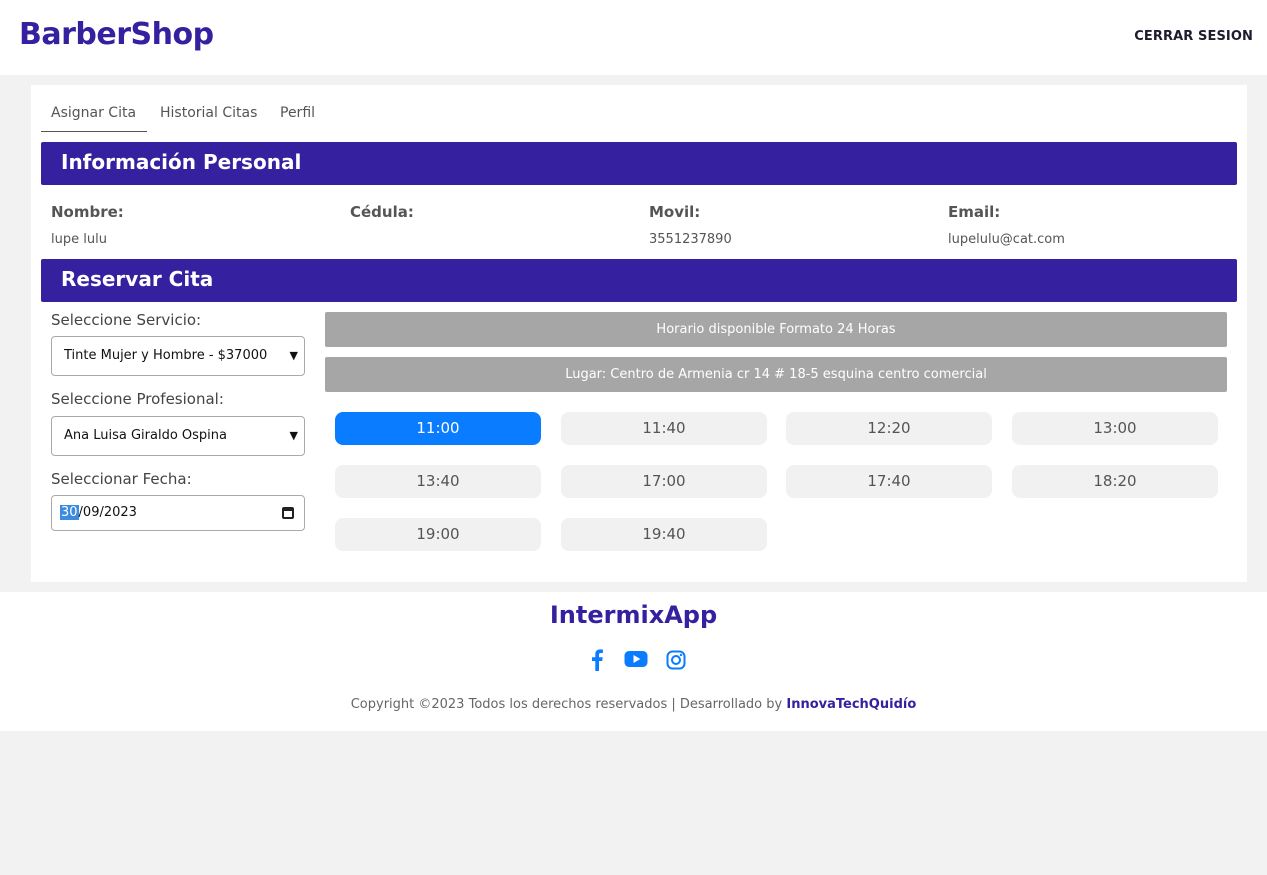 The width and height of the screenshot is (1267, 875). I want to click on professional-select: Ana Luisa Giraldo Ospina ▼, so click(178, 436).